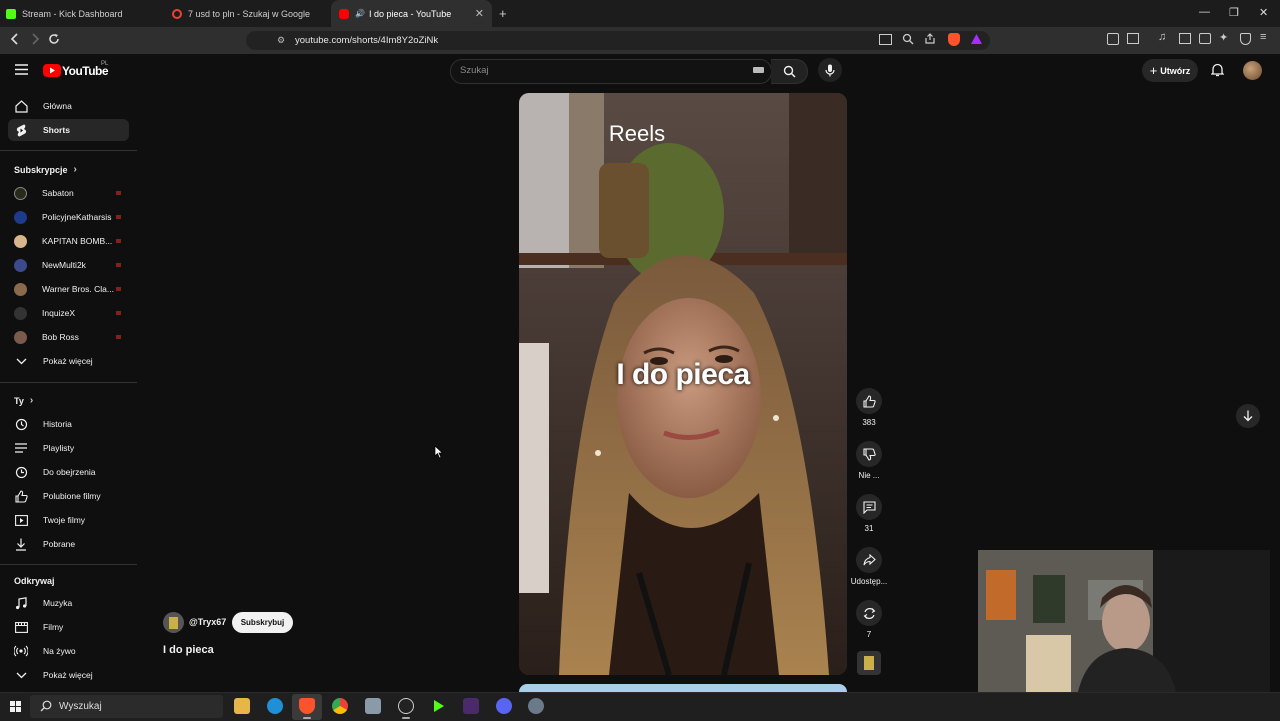 The height and width of the screenshot is (721, 1280). What do you see at coordinates (504, 706) in the screenshot?
I see `discord-icon` at bounding box center [504, 706].